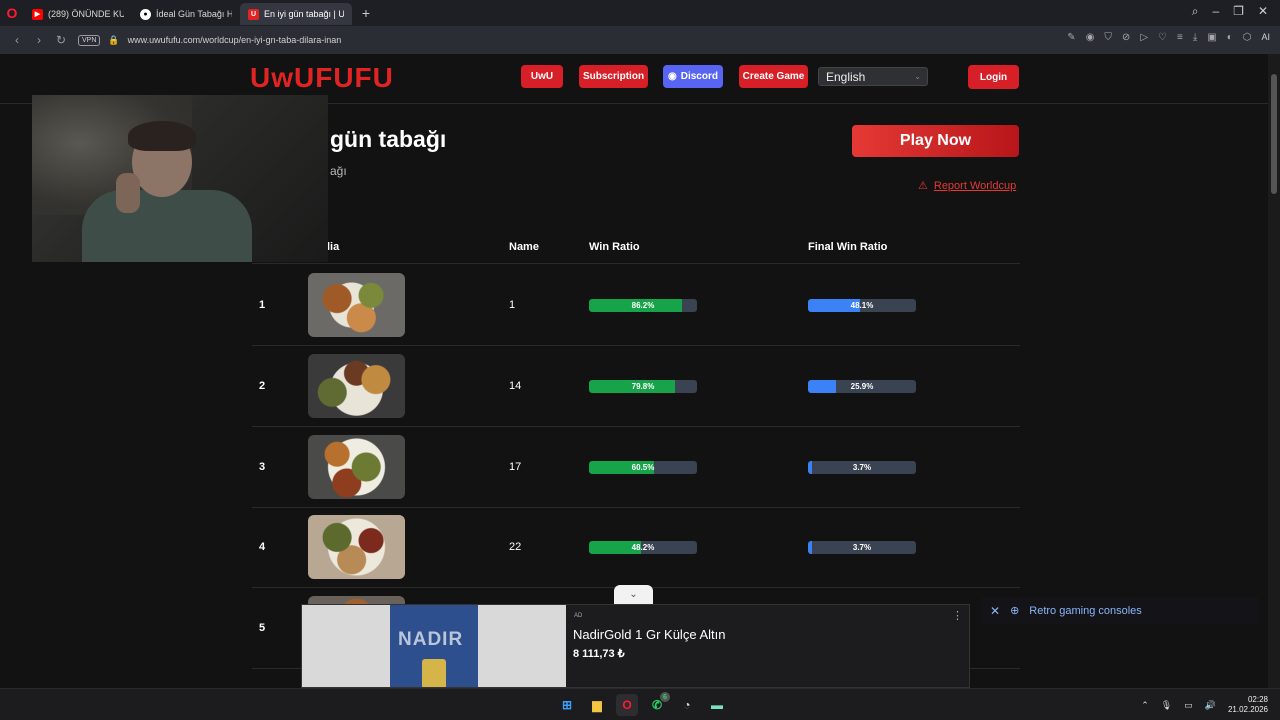 Image resolution: width=1280 pixels, height=720 pixels. Describe the element at coordinates (862, 305) in the screenshot. I see `final-win-ratio-bar: 48.1%` at that location.